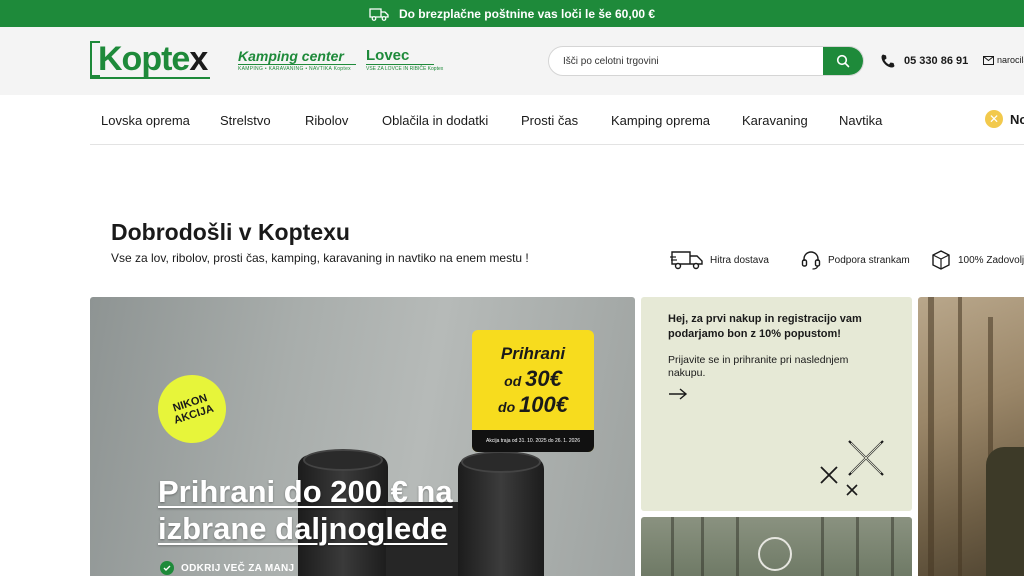 The height and width of the screenshot is (576, 1024). I want to click on phone-link: 05 330 86 91, so click(924, 61).